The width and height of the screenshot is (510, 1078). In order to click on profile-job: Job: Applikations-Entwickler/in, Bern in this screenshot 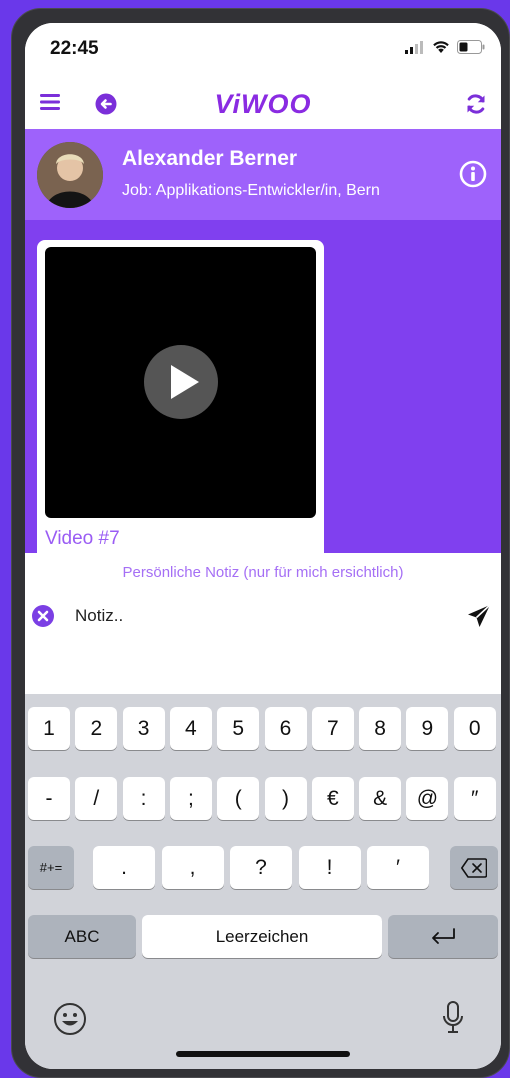, I will do `click(251, 190)`.